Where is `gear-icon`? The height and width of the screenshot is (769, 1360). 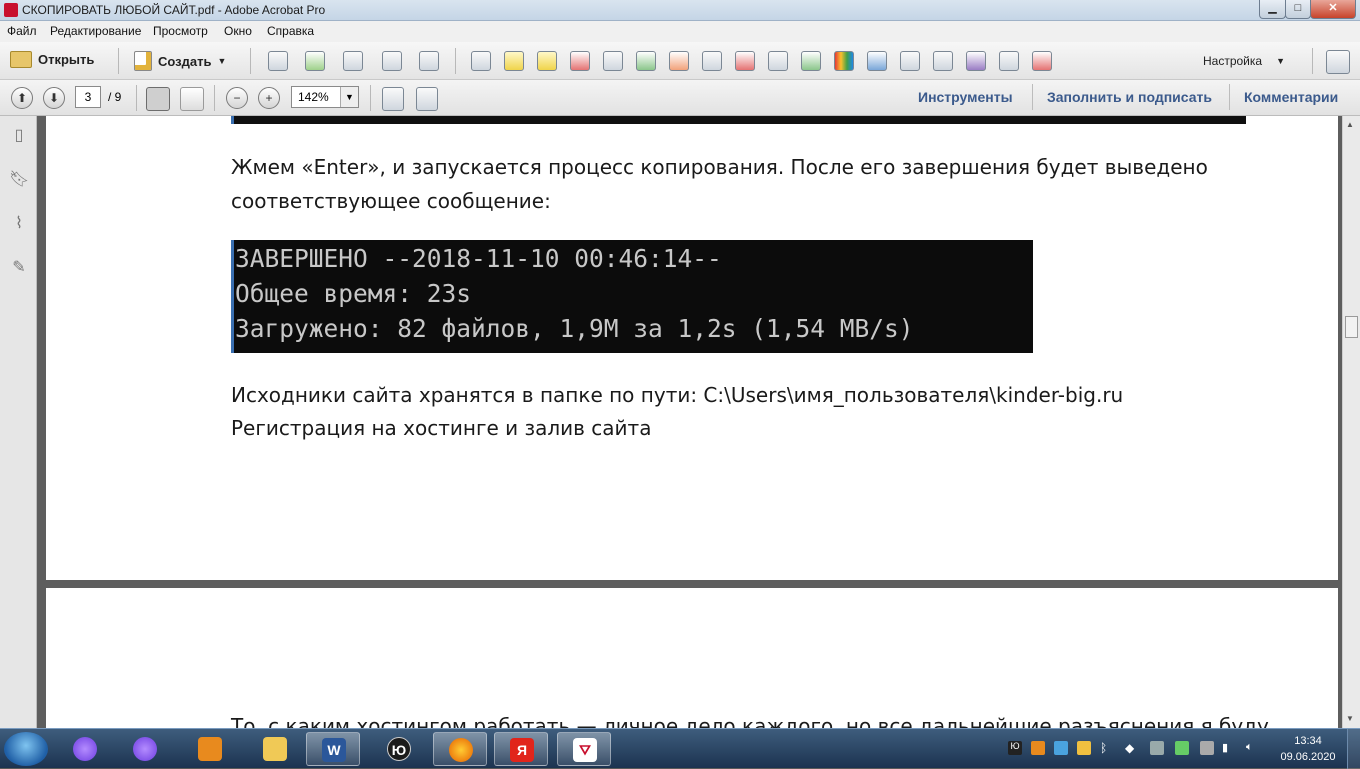
gear-icon is located at coordinates (481, 61).